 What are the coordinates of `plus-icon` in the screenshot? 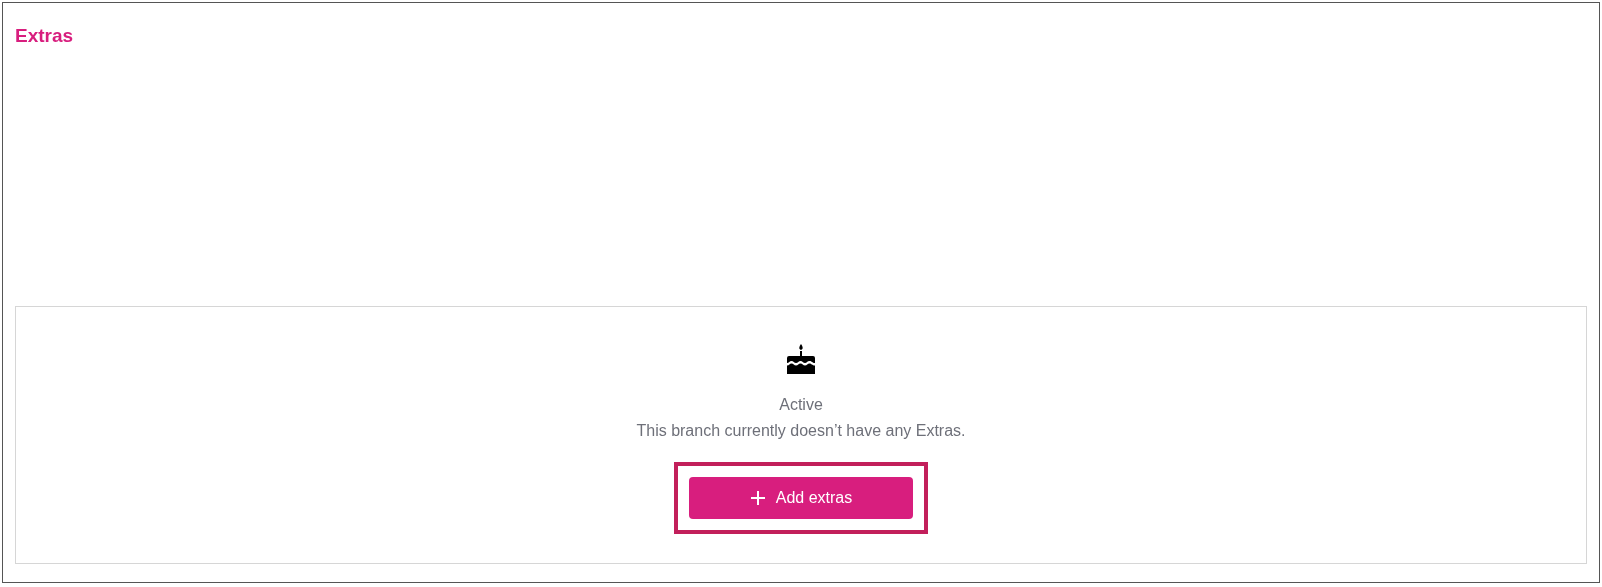 It's located at (757, 498).